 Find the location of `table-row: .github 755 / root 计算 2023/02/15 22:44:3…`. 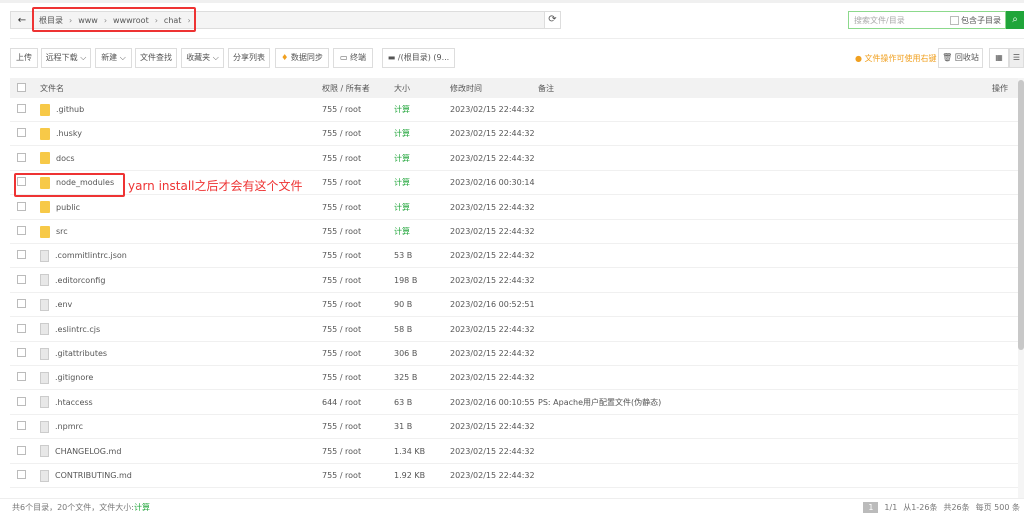

table-row: .github 755 / root 计算 2023/02/15 22:44:3… is located at coordinates (516, 110).